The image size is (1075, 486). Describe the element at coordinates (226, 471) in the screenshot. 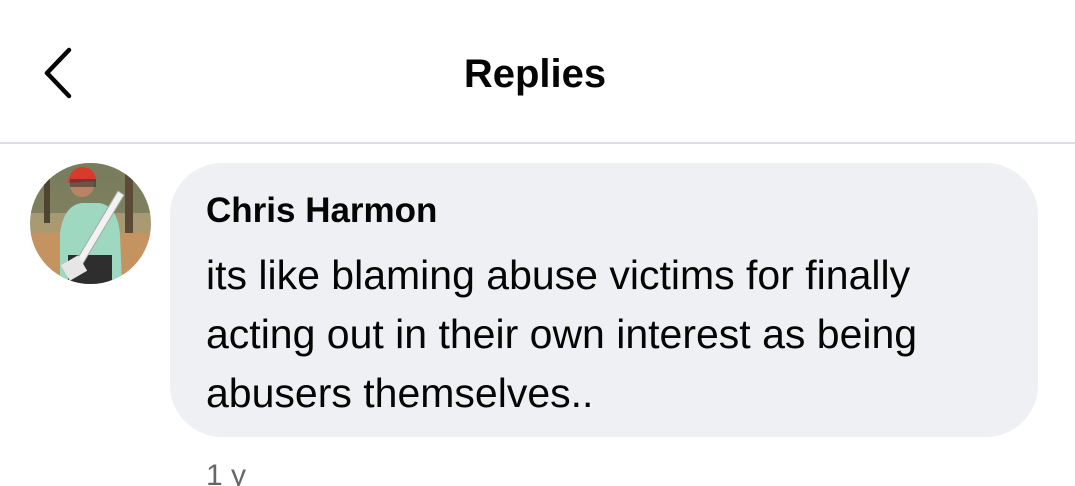

I see `comment-timestamp: 1 y` at that location.